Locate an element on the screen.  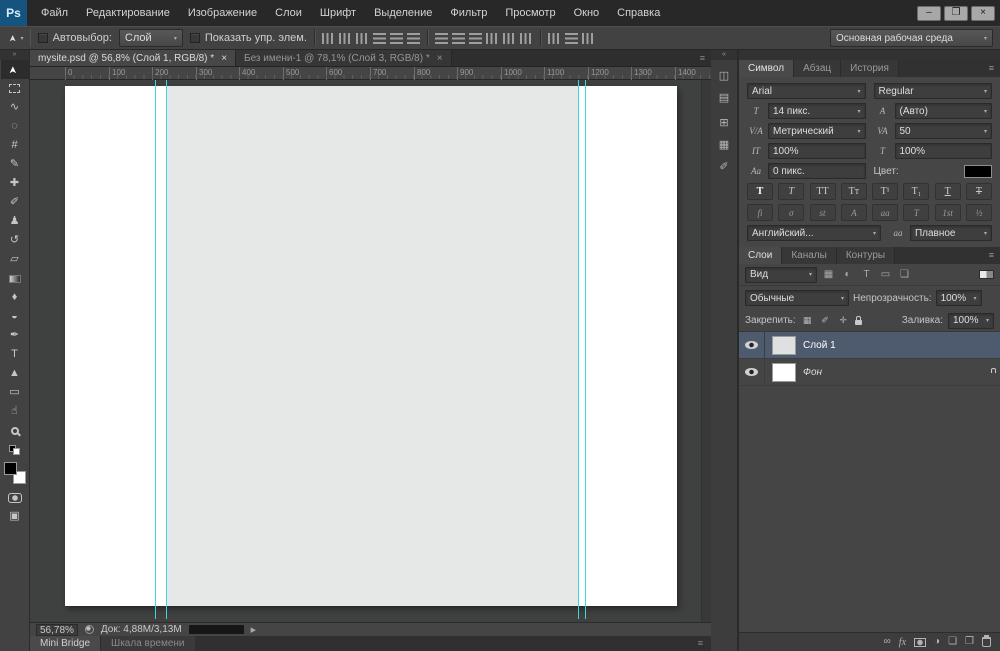
workspace-dropdown: Основная рабочая среда ▾ is located at coordinates (911, 38).